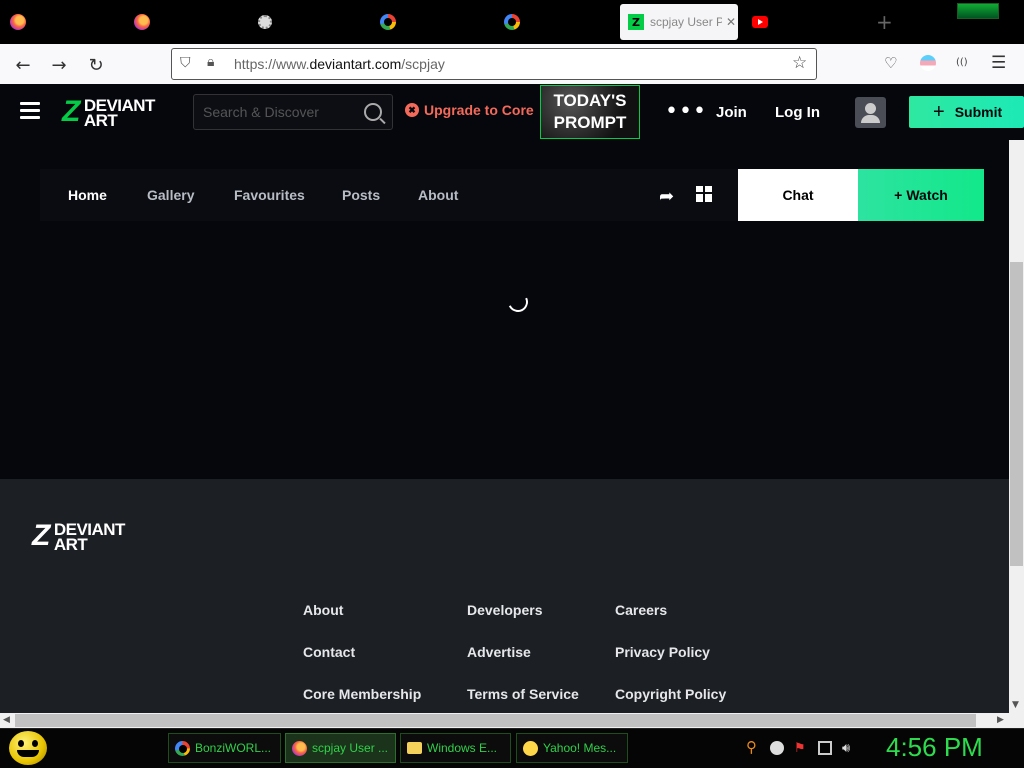  I want to click on footer-link: Privacy Policy, so click(662, 652).